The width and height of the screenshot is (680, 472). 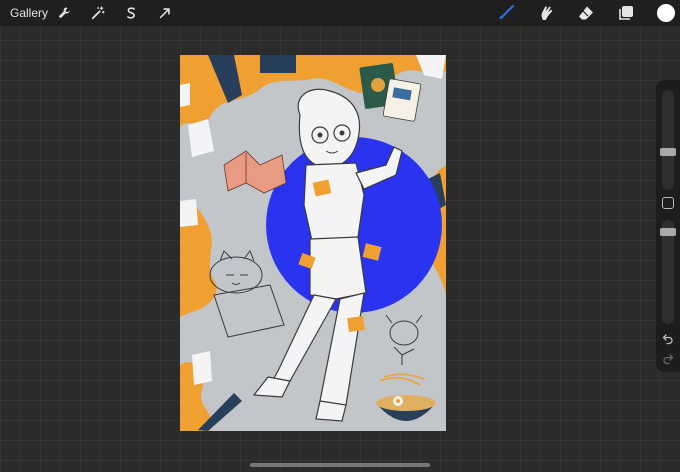 I want to click on smudge-tool-button, so click(x=546, y=13).